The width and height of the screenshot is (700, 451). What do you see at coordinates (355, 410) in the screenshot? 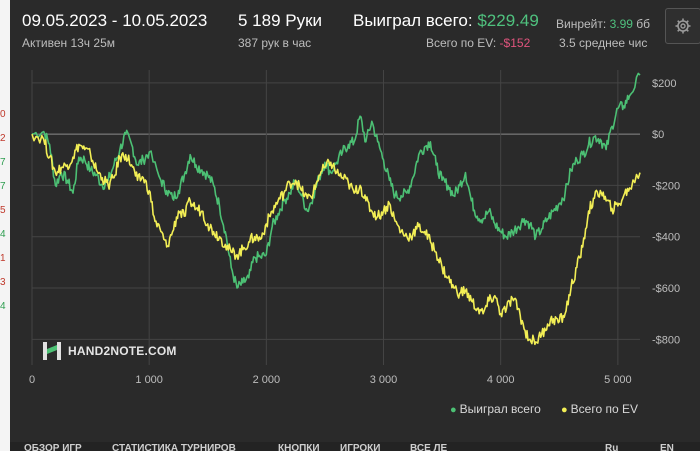
I see `chart-legend: ● Выиграл всего ● Всего по EV` at bounding box center [355, 410].